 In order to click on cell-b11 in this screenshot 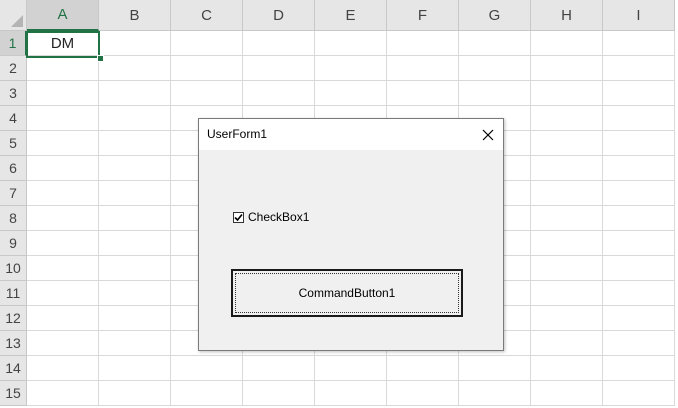, I will do `click(135, 293)`.